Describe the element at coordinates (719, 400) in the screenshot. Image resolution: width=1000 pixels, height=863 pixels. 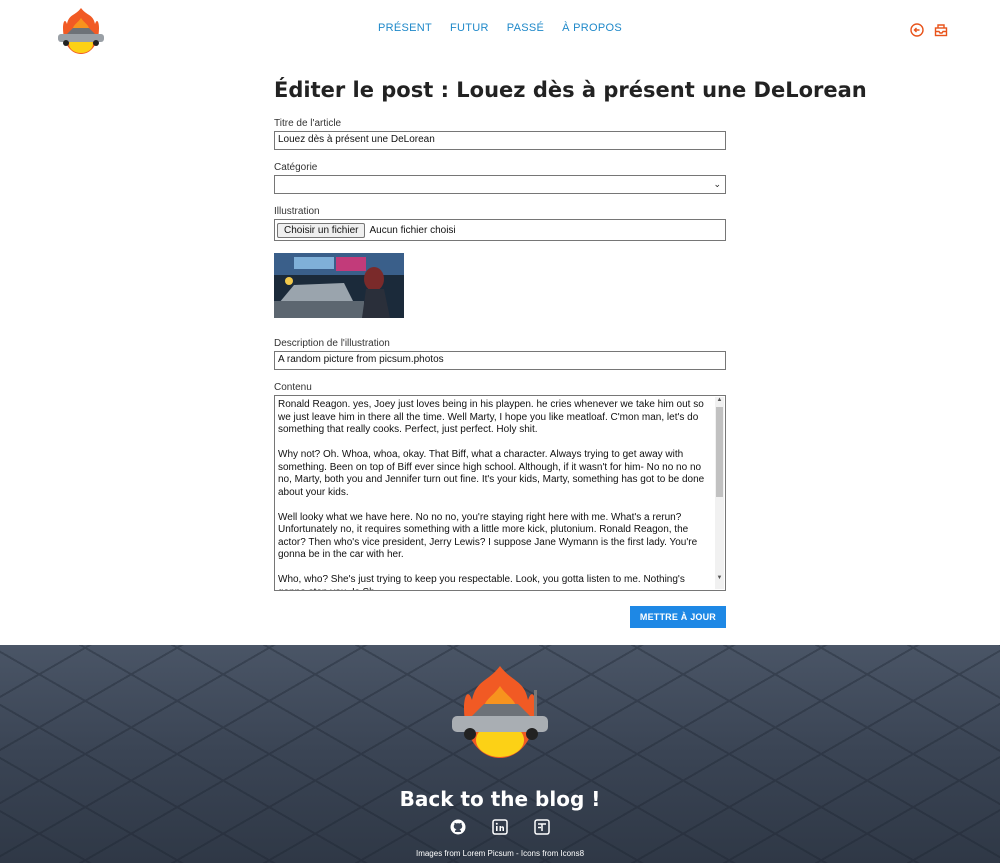
I see `scroll-up-icon: ▲` at that location.